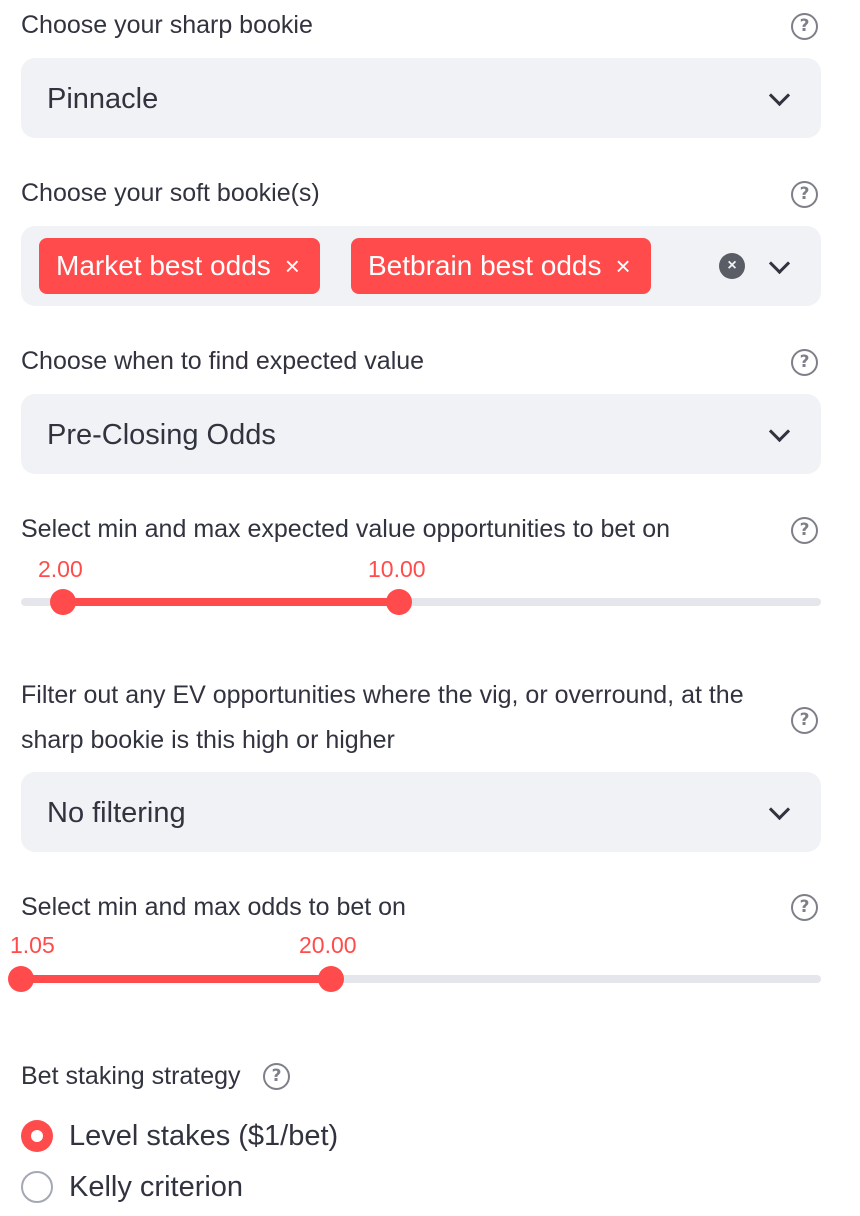 This screenshot has height=1216, width=860. I want to click on clear-all-icon: ×, so click(732, 266).